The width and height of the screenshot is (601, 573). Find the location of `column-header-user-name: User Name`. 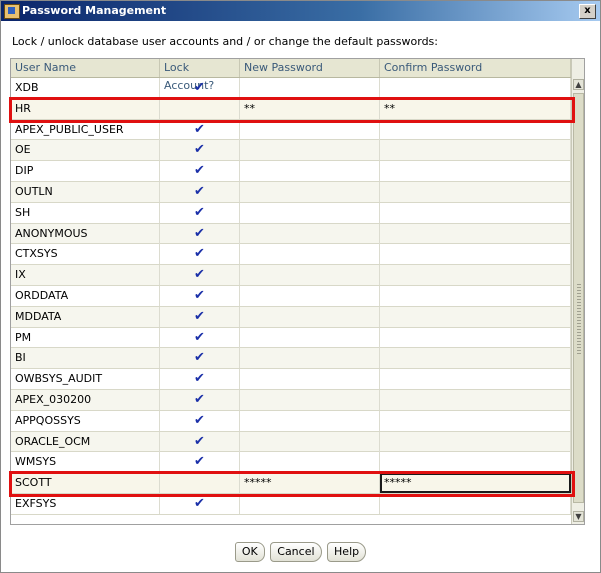

column-header-user-name: User Name is located at coordinates (85, 68).